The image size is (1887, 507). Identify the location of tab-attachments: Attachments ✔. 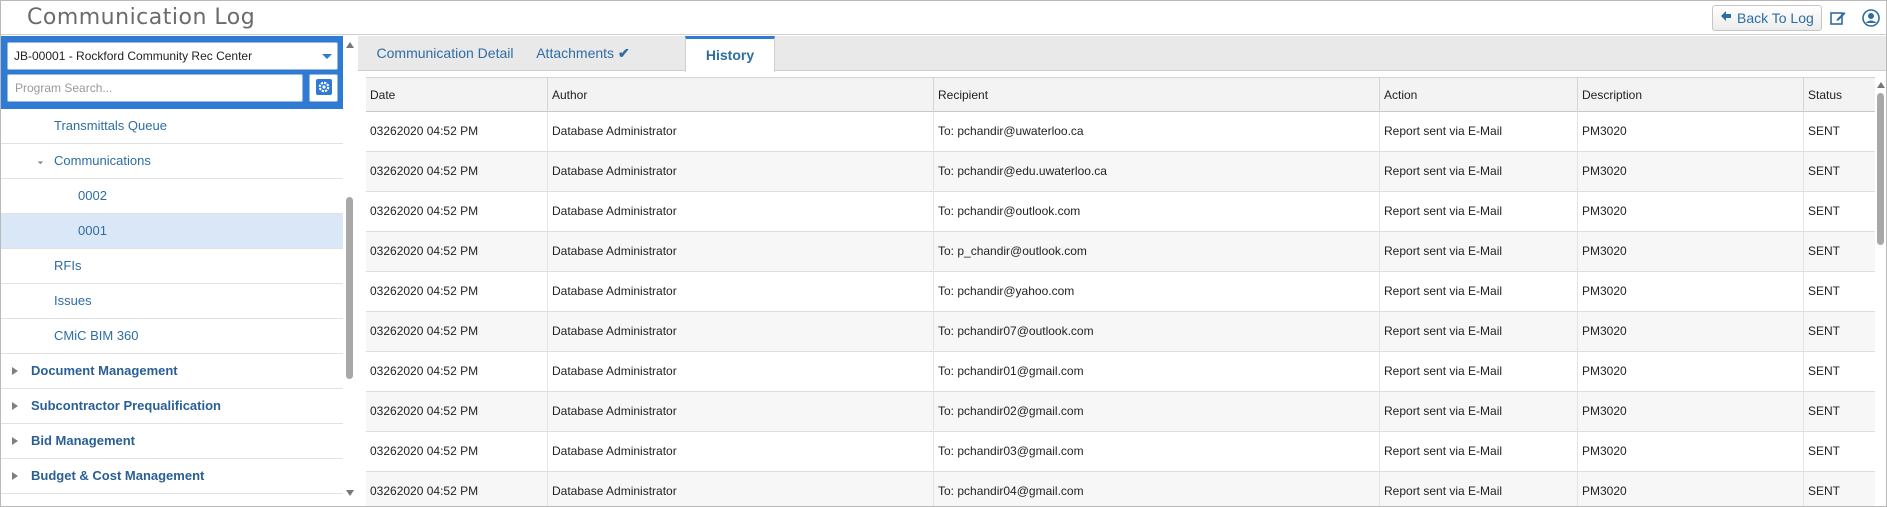
(583, 53).